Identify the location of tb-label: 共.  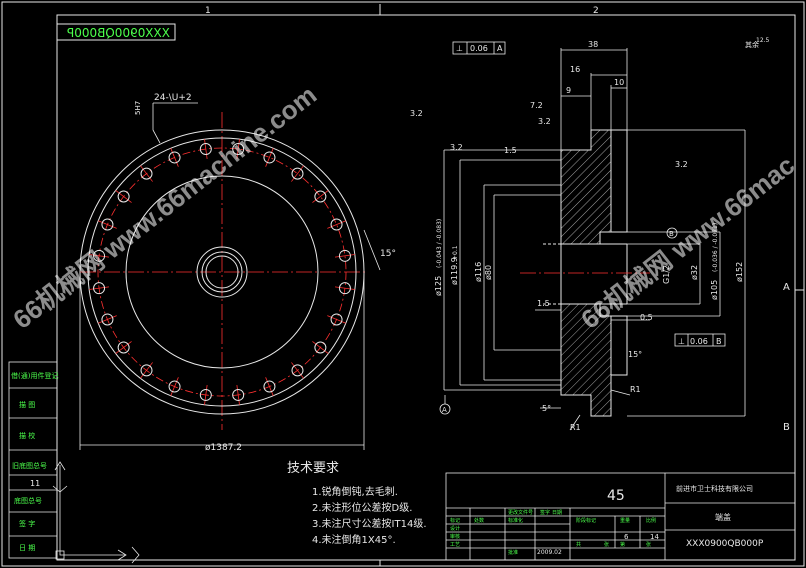
(578, 544).